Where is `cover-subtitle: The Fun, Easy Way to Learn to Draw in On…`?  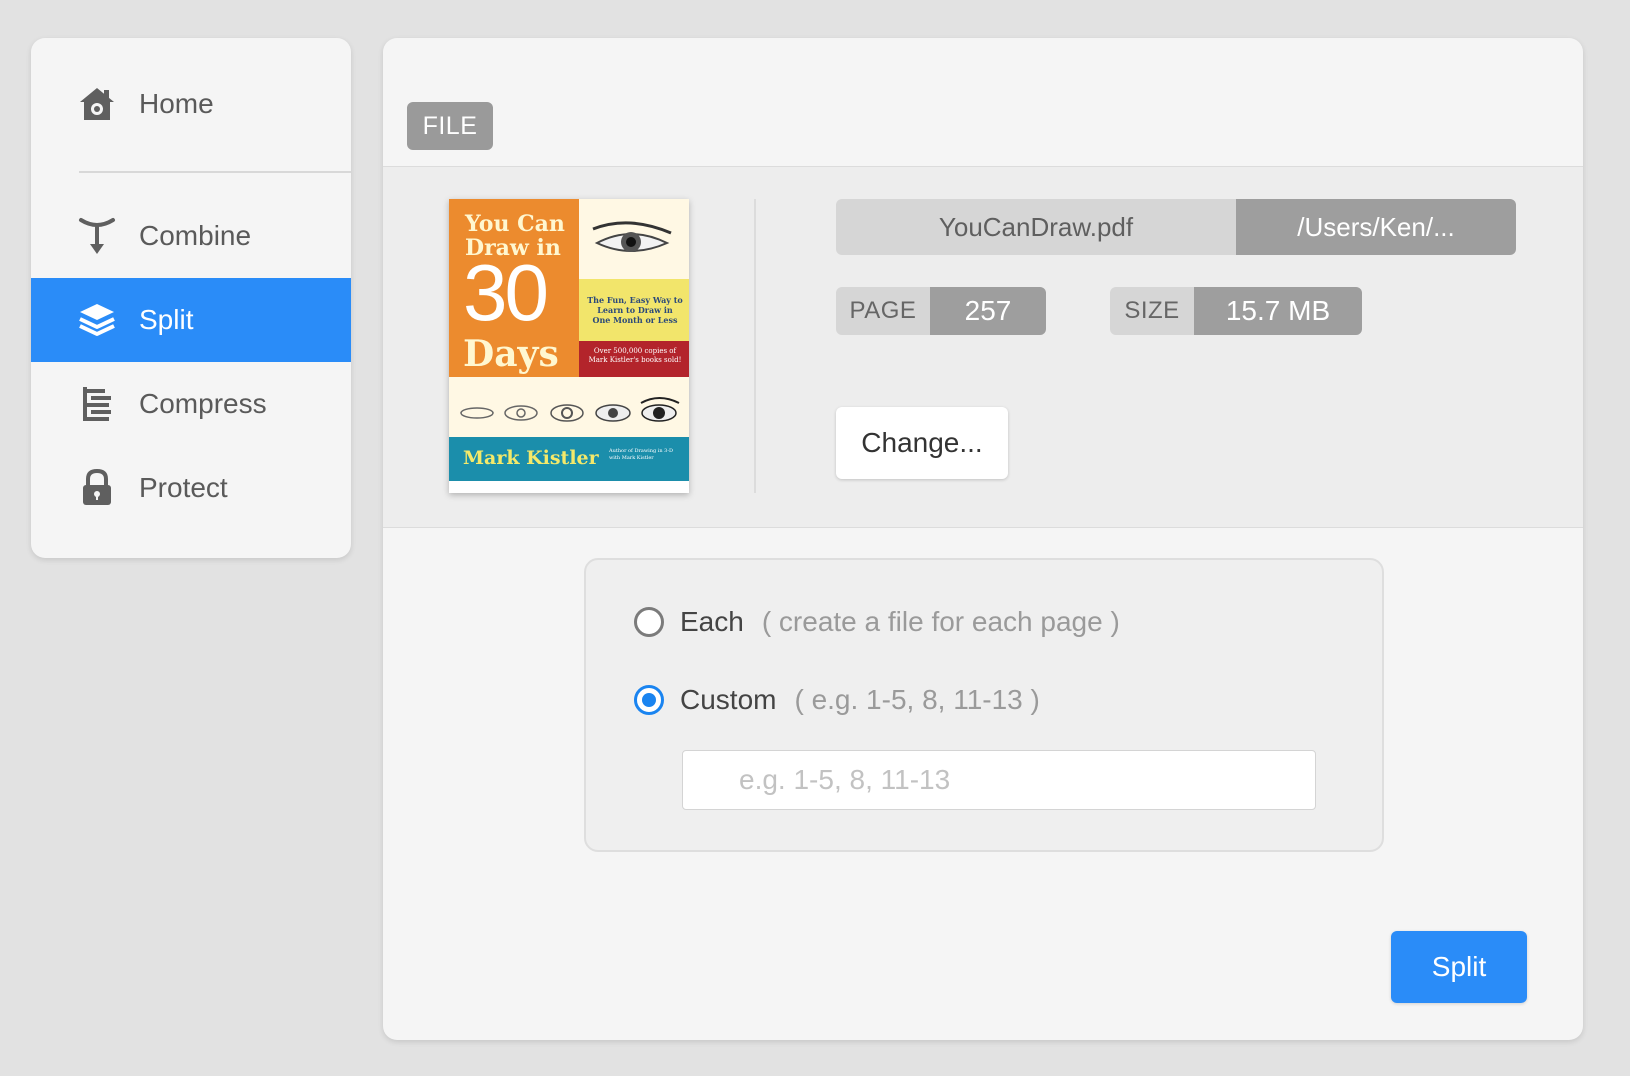
cover-subtitle: The Fun, Easy Way to Learn to Draw in On… is located at coordinates (635, 310).